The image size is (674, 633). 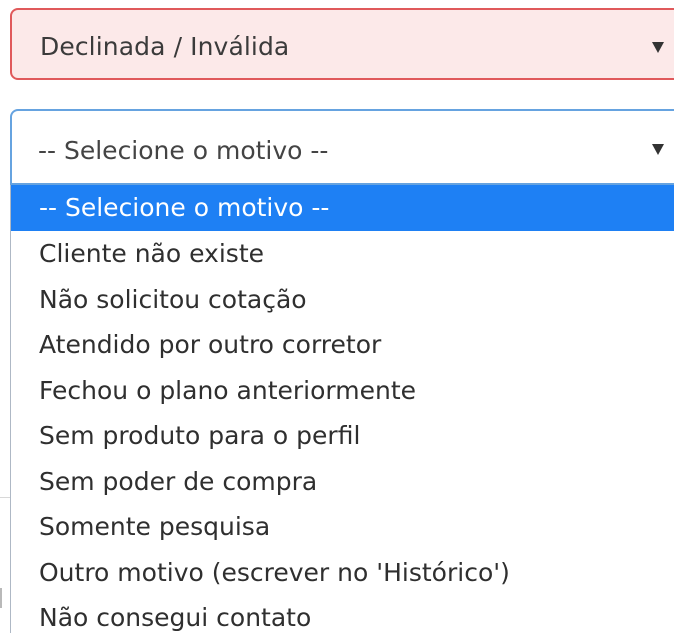 I want to click on dropdown-option: -- Selecione o motivo --, so click(x=342, y=208).